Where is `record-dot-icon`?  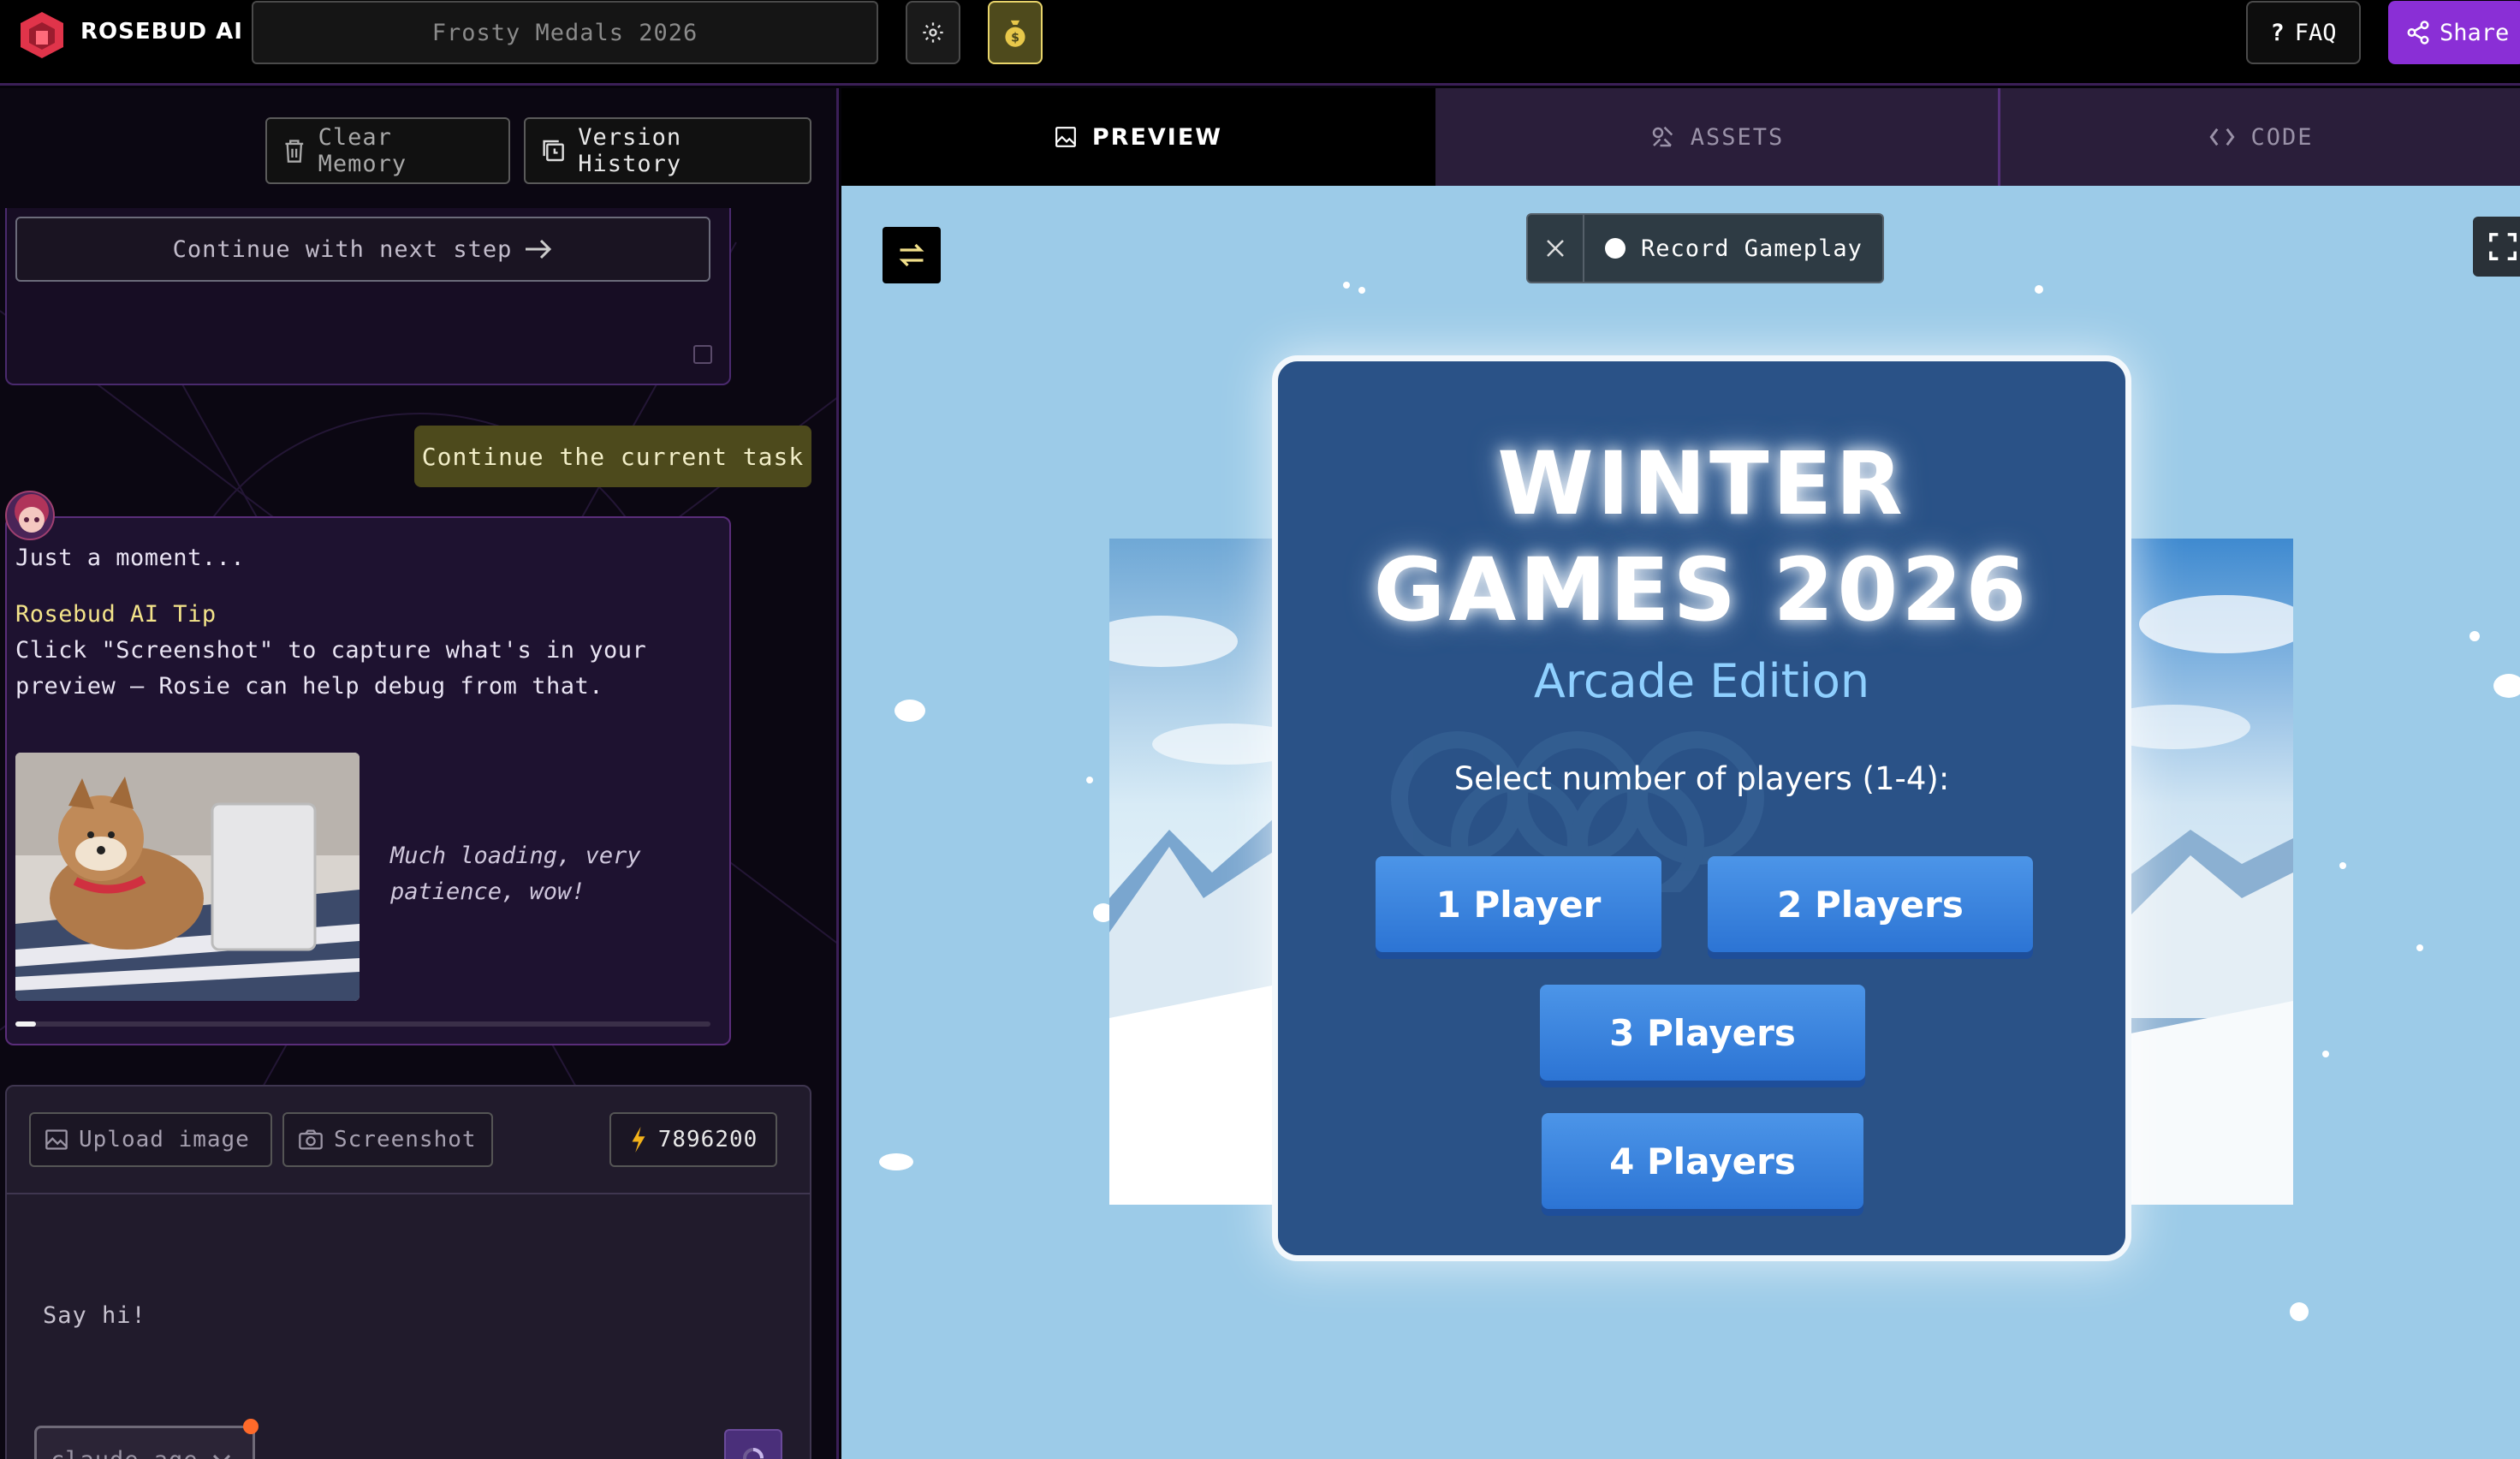 record-dot-icon is located at coordinates (1616, 248).